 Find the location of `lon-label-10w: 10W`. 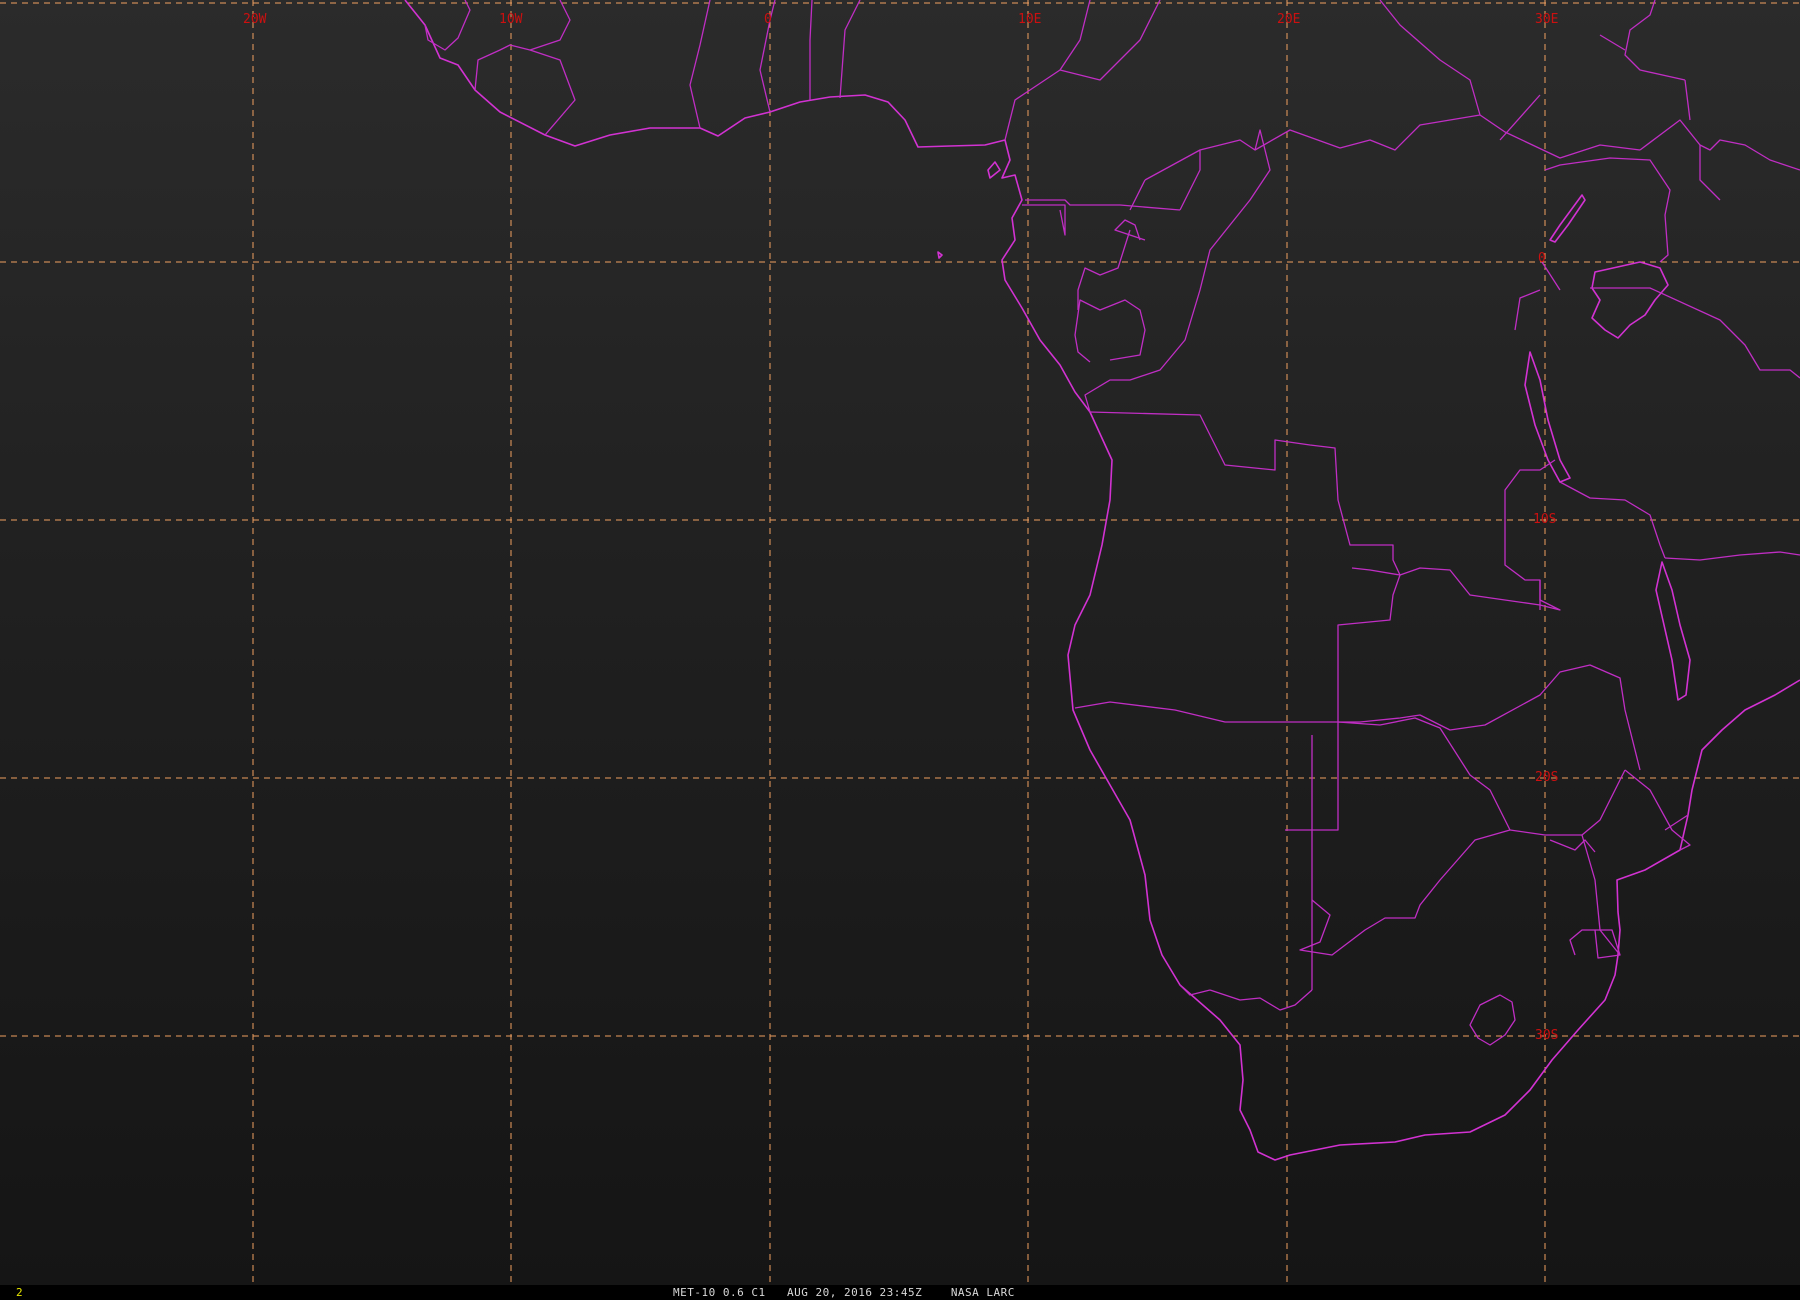

lon-label-10w: 10W is located at coordinates (511, 19).